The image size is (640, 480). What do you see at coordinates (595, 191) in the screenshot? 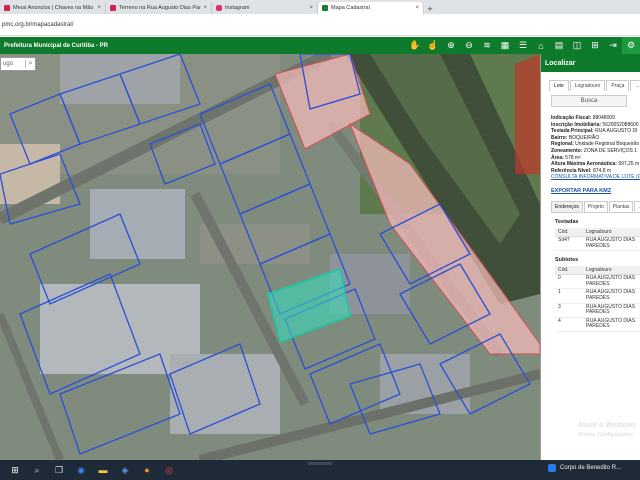
I see `export-kmz-link: EXPORTAR PARA KMZ` at bounding box center [595, 191].